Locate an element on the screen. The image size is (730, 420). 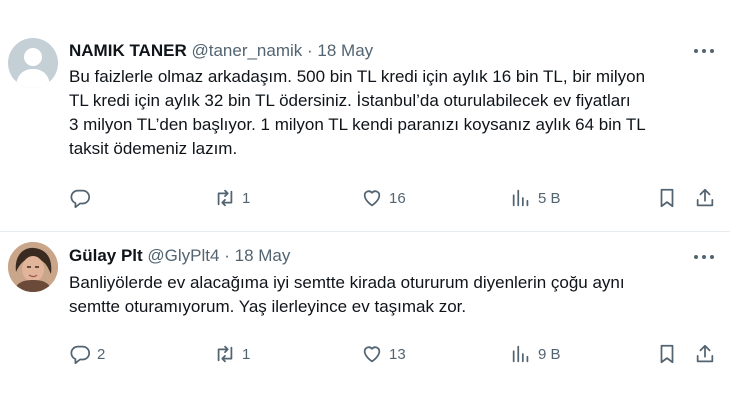
reply-count: 2 is located at coordinates (101, 354).